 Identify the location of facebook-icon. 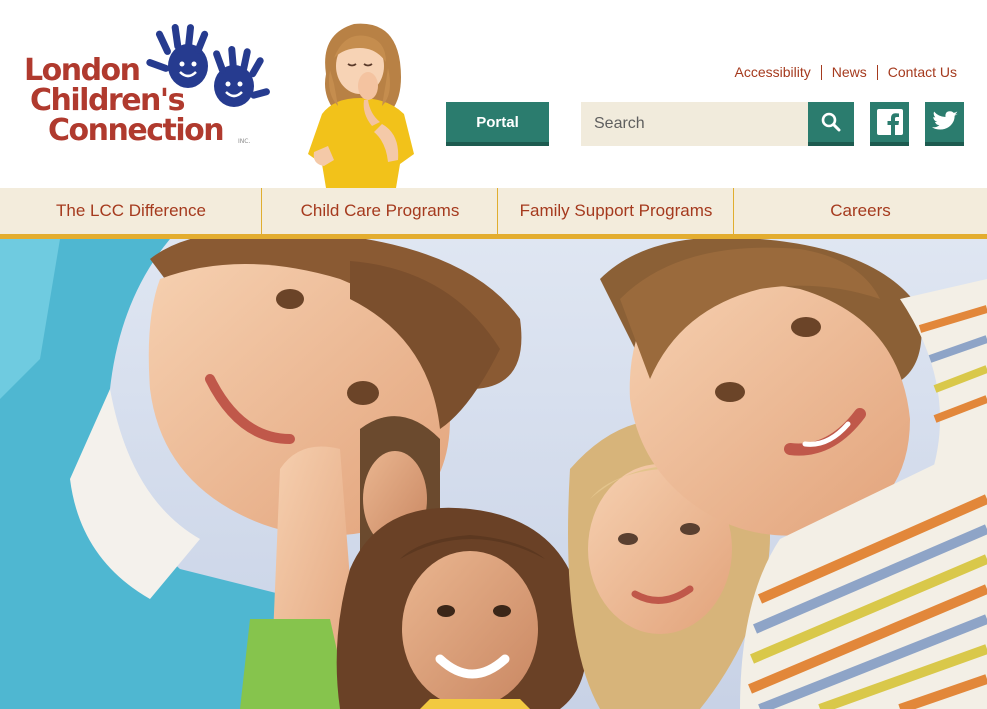
(889, 122).